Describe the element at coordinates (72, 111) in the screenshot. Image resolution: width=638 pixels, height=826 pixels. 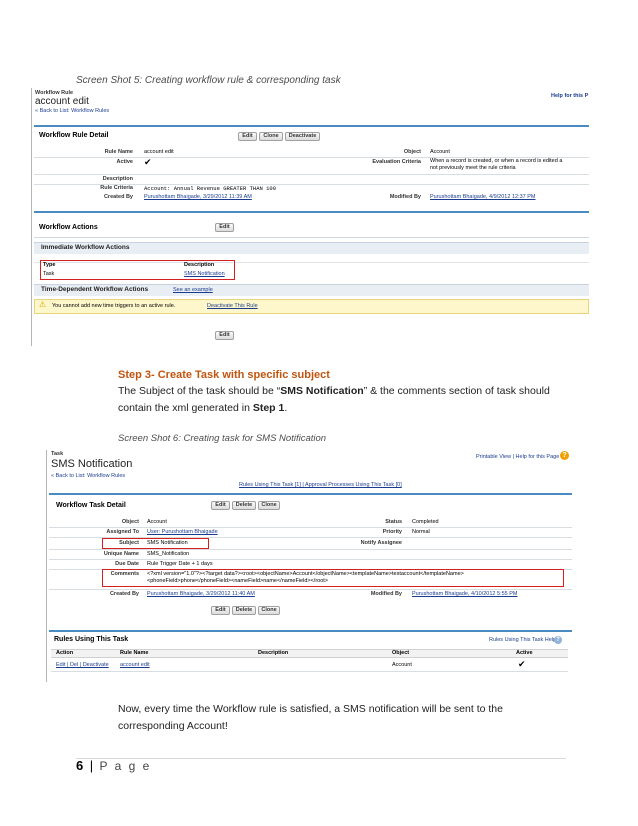
I see `back-to-list-link: « Back to List: Workflow Rules` at that location.